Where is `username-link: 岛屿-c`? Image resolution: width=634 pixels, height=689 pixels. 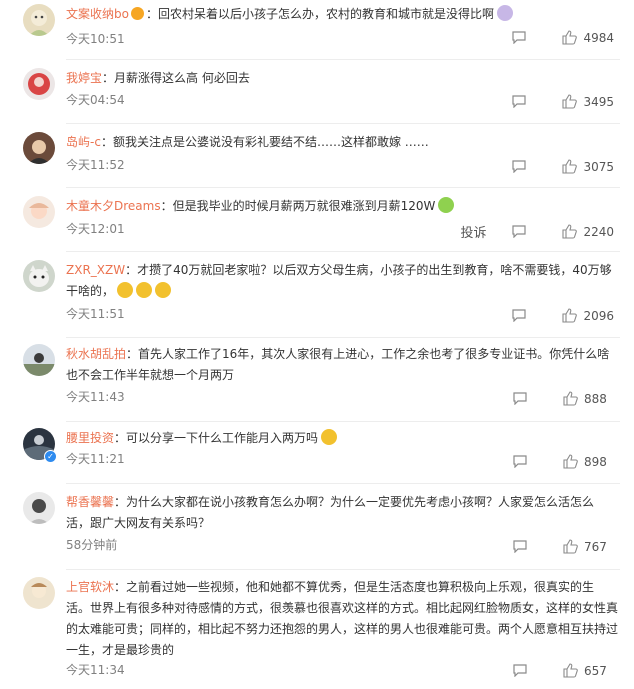 username-link: 岛屿-c is located at coordinates (83, 142).